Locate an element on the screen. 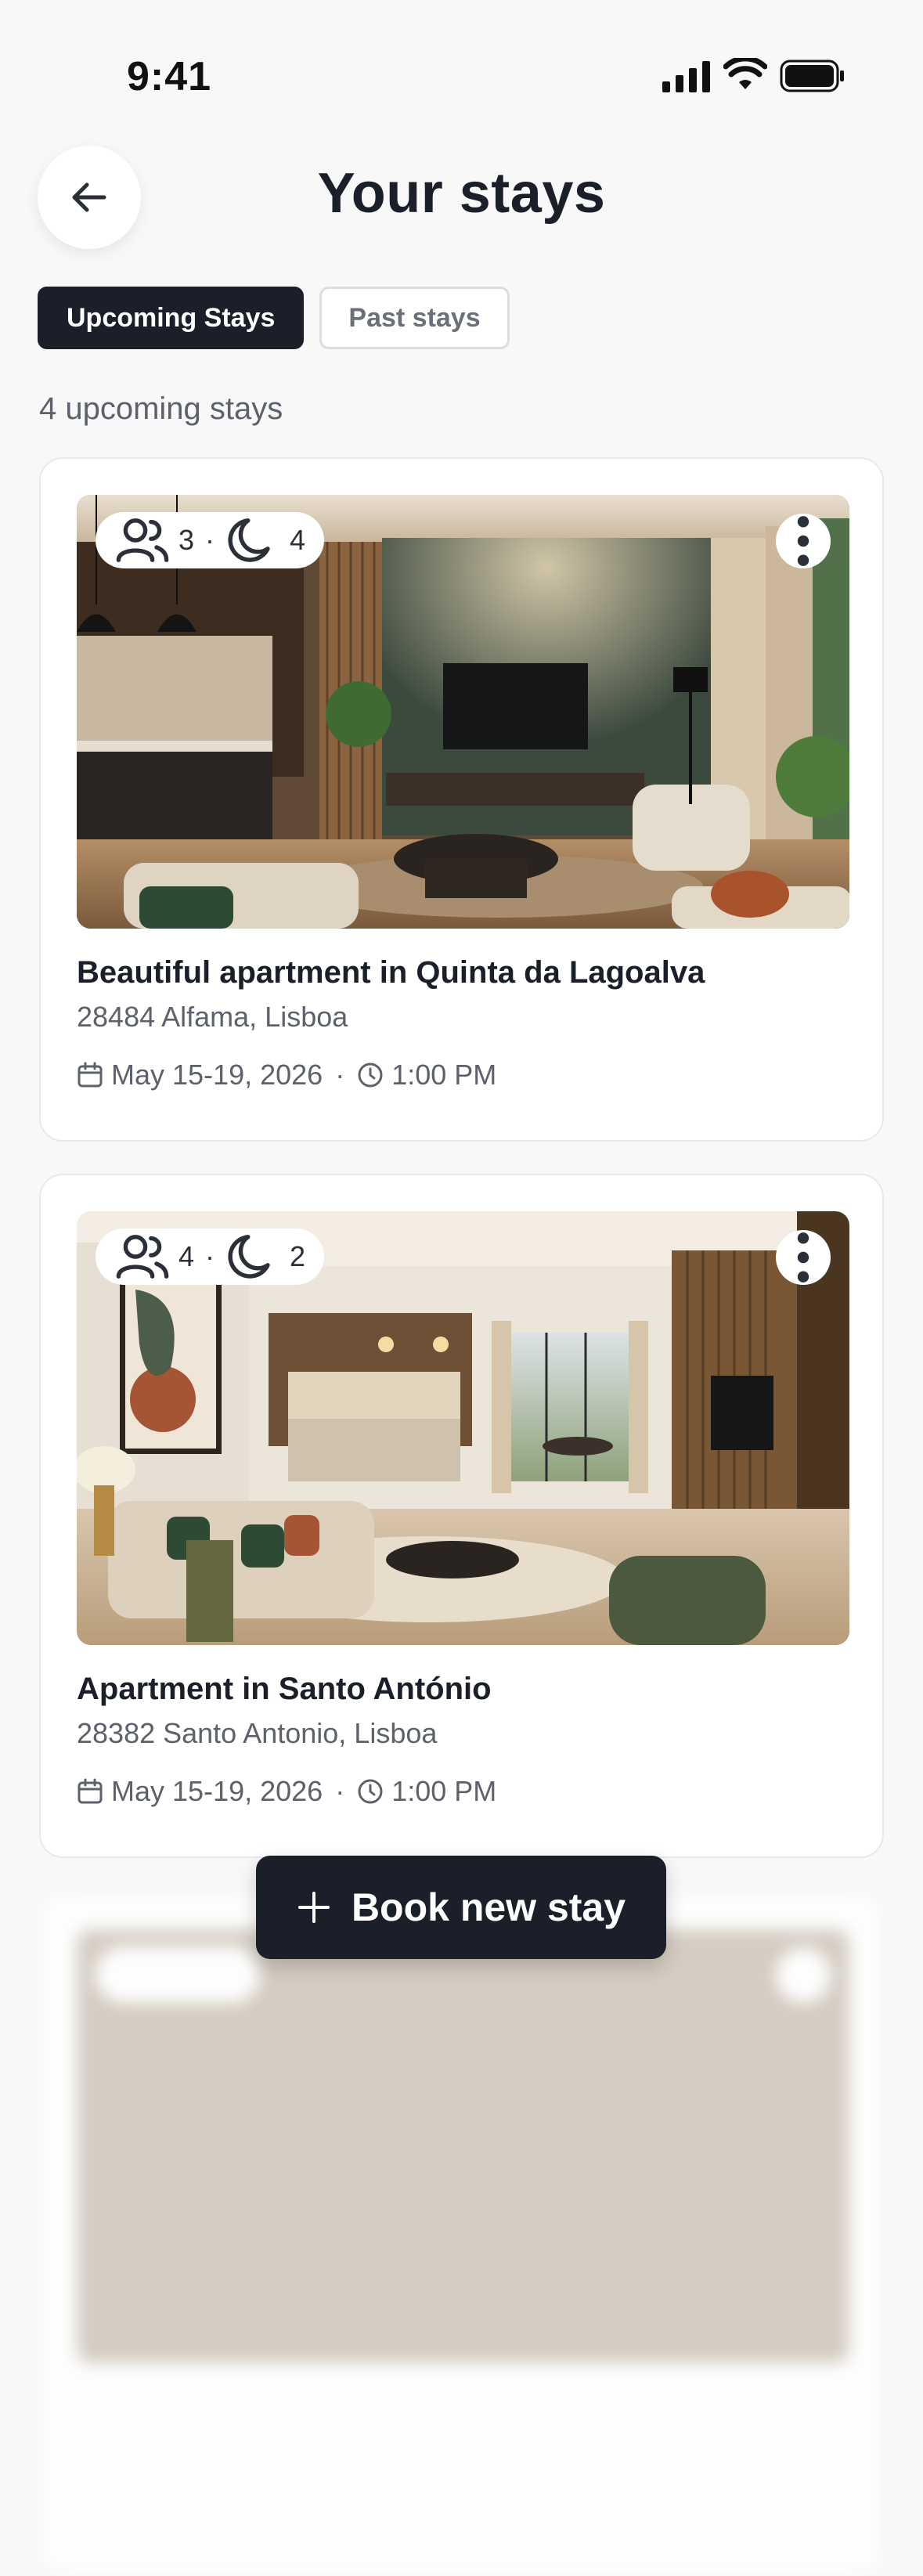 The width and height of the screenshot is (923, 2576). night-count: 2 is located at coordinates (298, 1256).